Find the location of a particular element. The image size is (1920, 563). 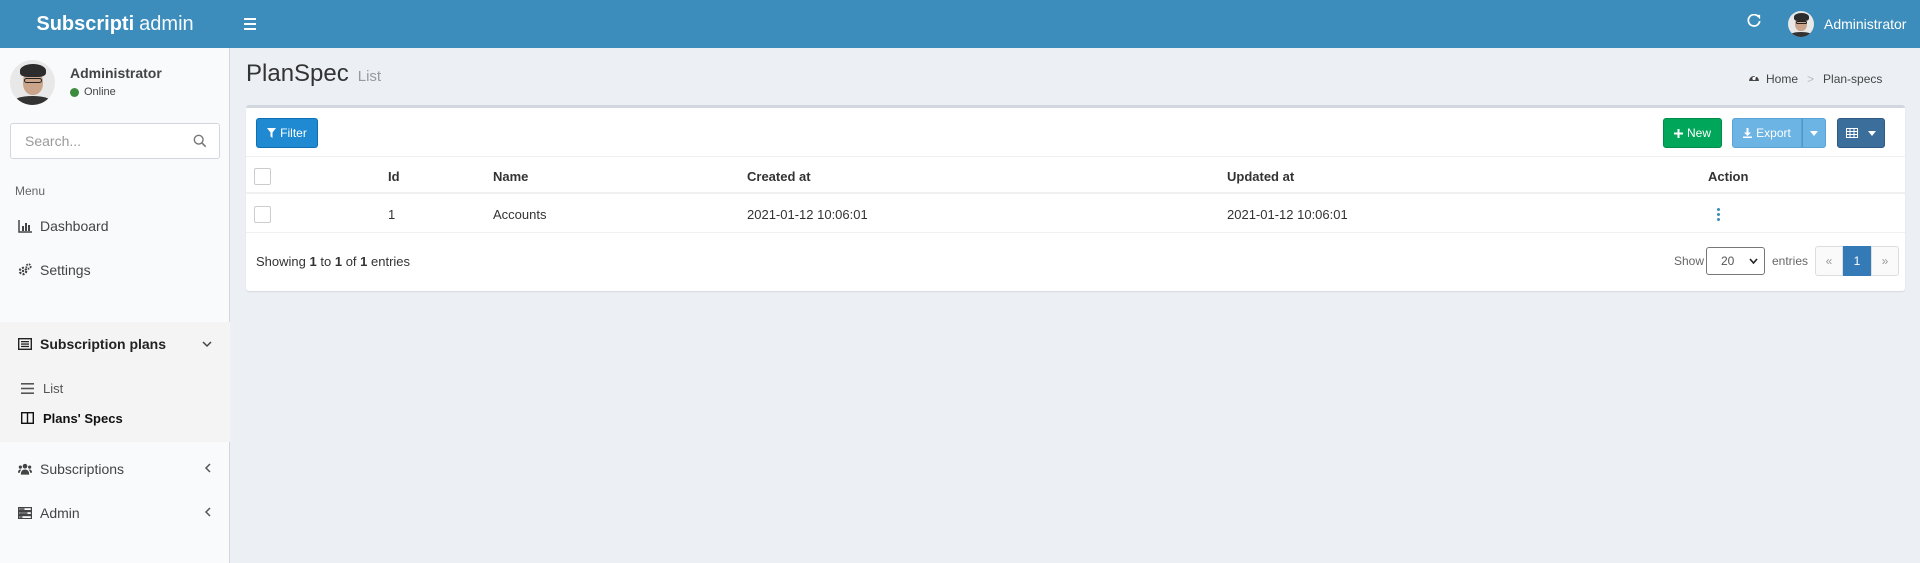

showing-of-word: of is located at coordinates (351, 261).